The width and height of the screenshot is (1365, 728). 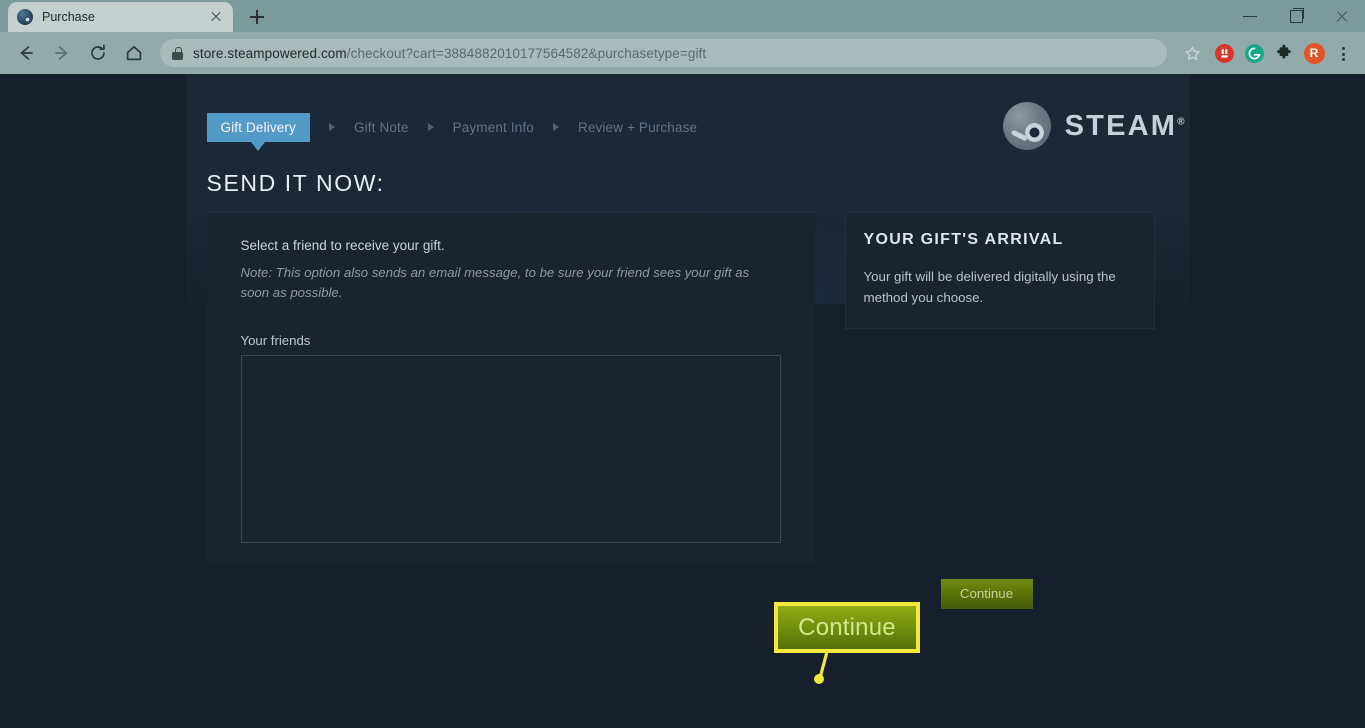 What do you see at coordinates (257, 17) in the screenshot?
I see `new-tab-button` at bounding box center [257, 17].